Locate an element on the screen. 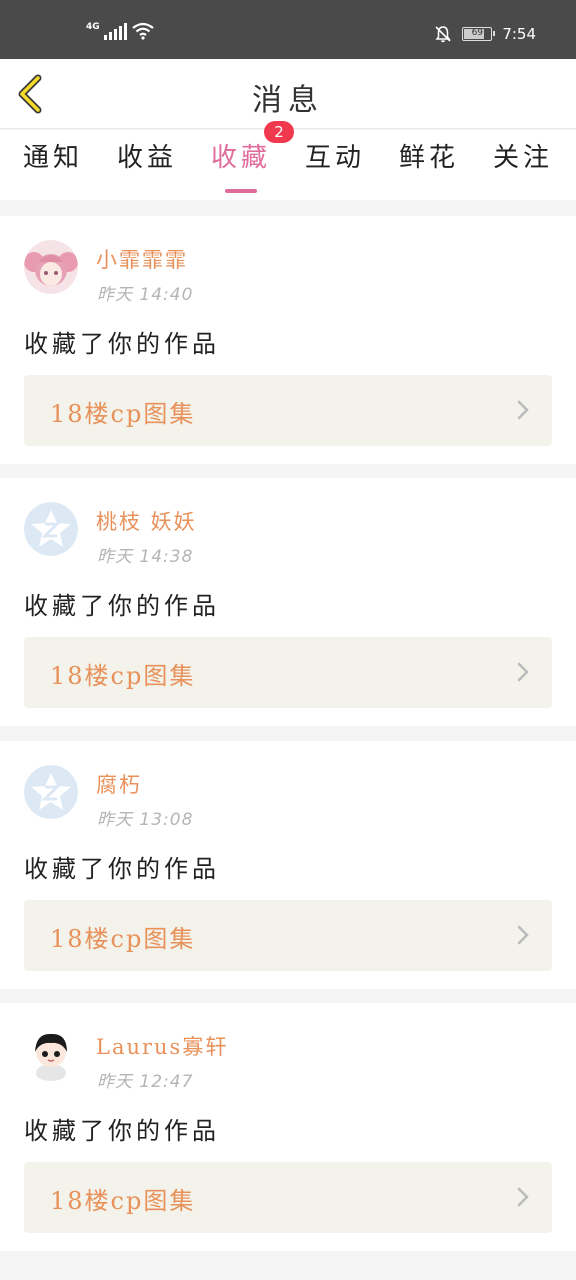 The width and height of the screenshot is (576, 1280). favorites-count-badge: 2 is located at coordinates (279, 132).